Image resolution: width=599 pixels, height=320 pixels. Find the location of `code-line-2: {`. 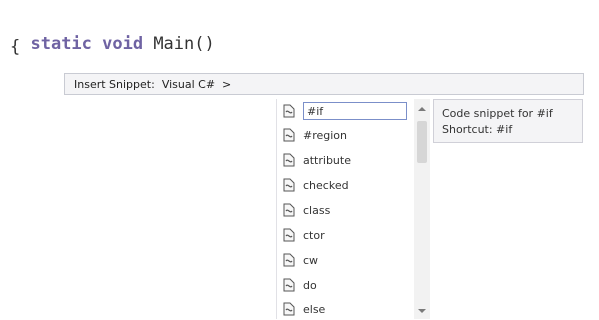

code-line-2: { is located at coordinates (15, 47).